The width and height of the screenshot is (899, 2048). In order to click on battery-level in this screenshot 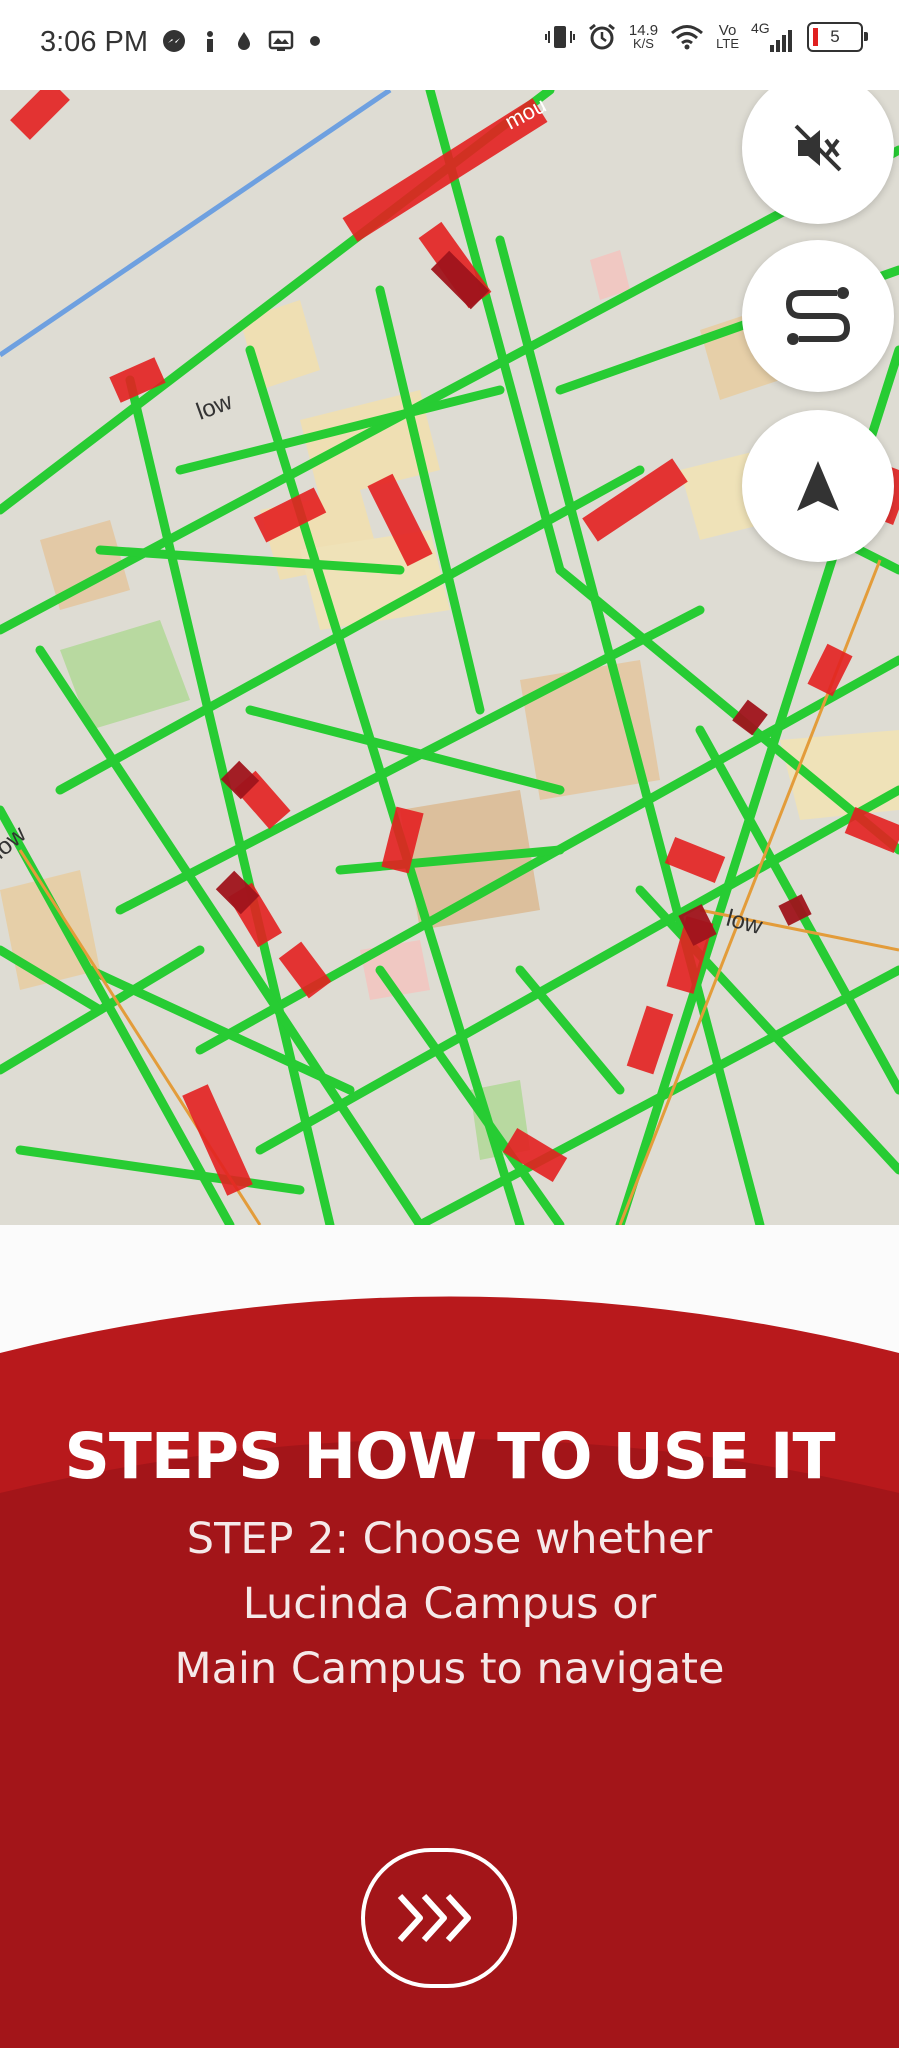, I will do `click(815, 37)`.